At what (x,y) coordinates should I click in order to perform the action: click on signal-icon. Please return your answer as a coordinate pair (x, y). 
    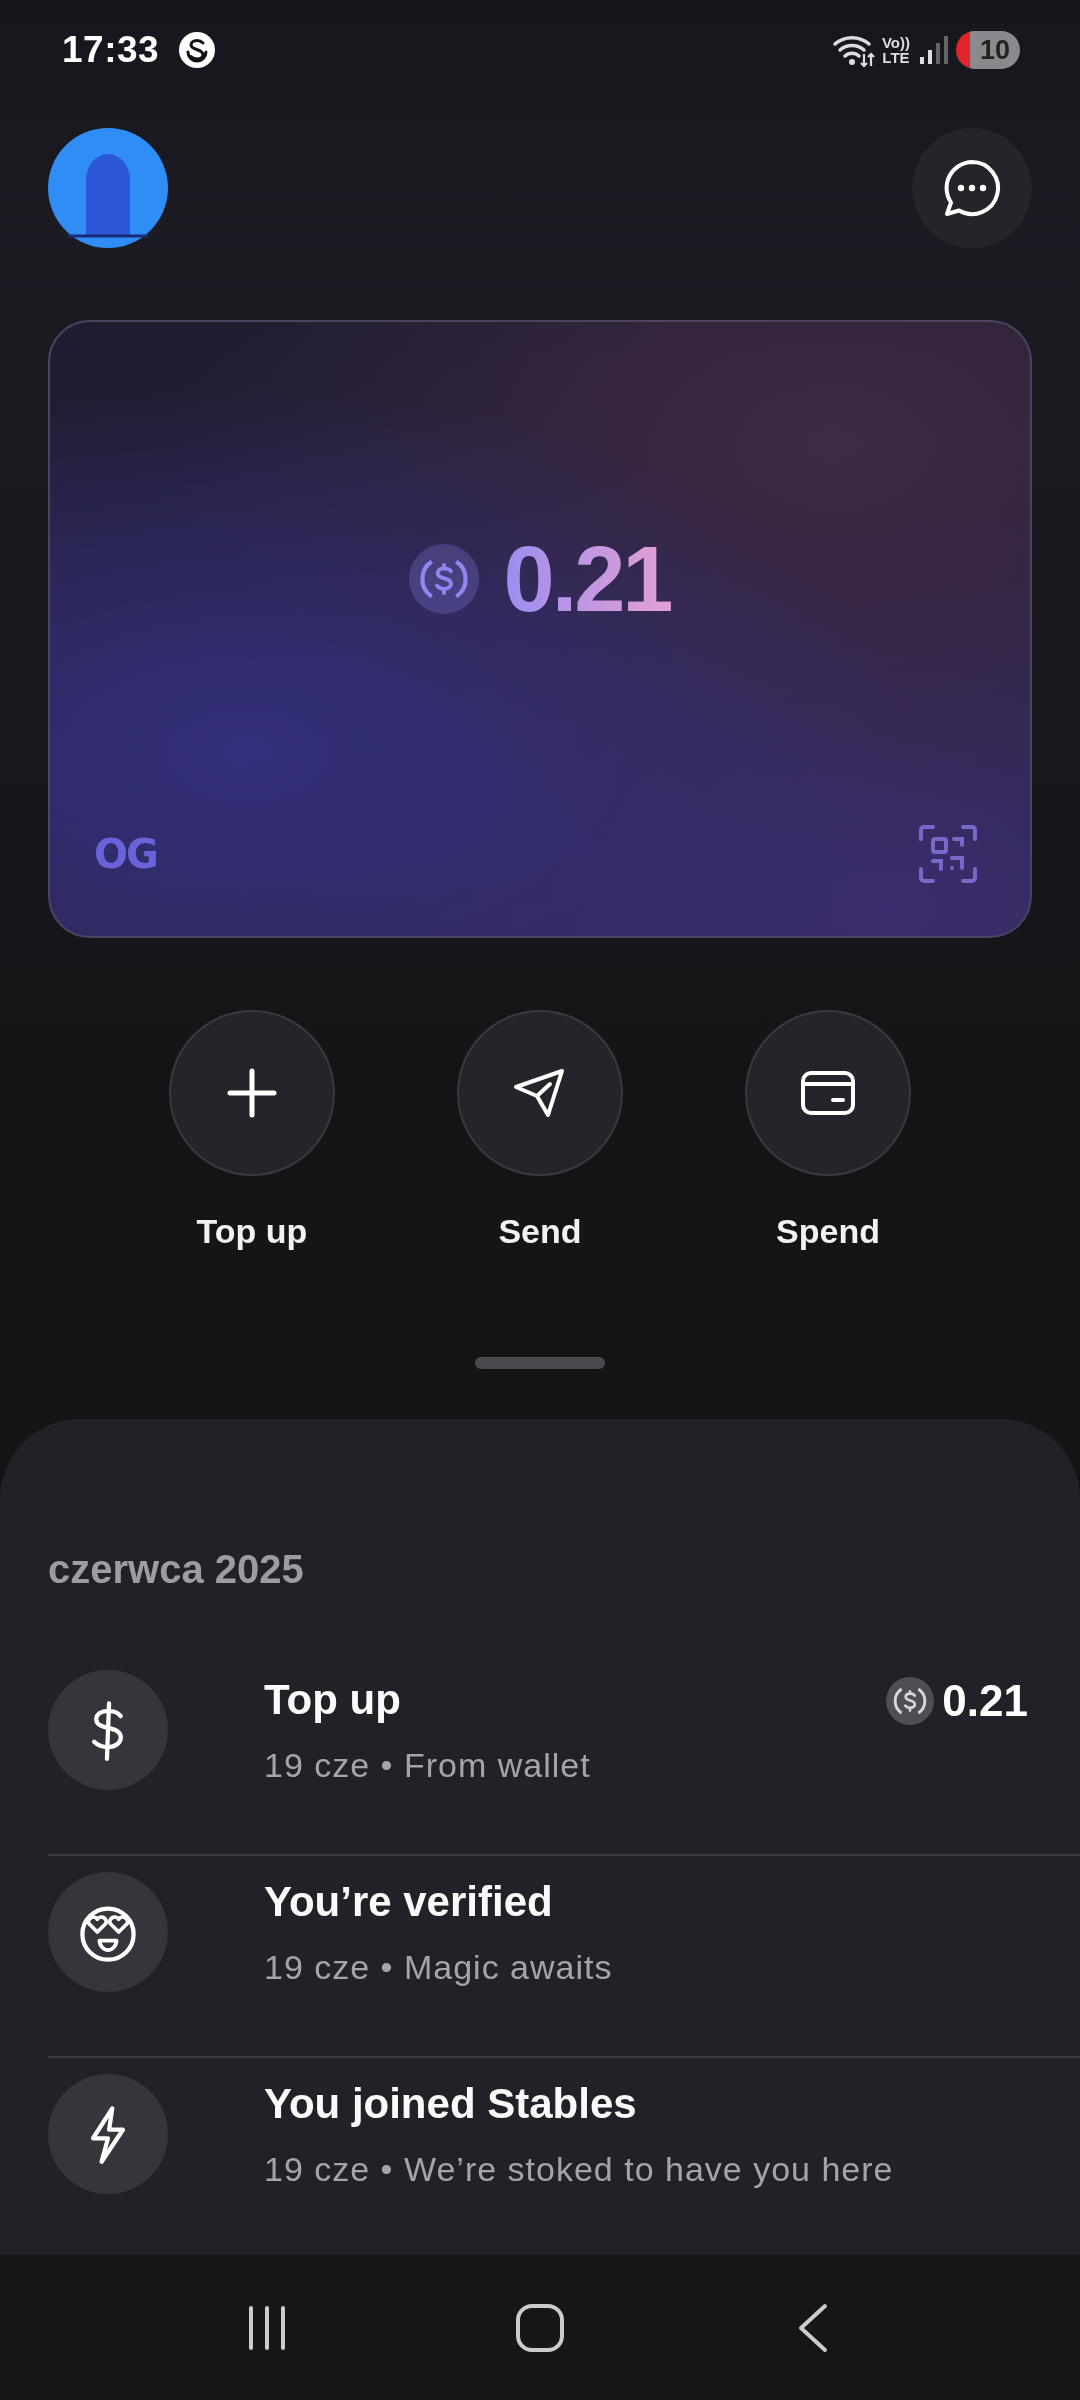
    Looking at the image, I should click on (933, 50).